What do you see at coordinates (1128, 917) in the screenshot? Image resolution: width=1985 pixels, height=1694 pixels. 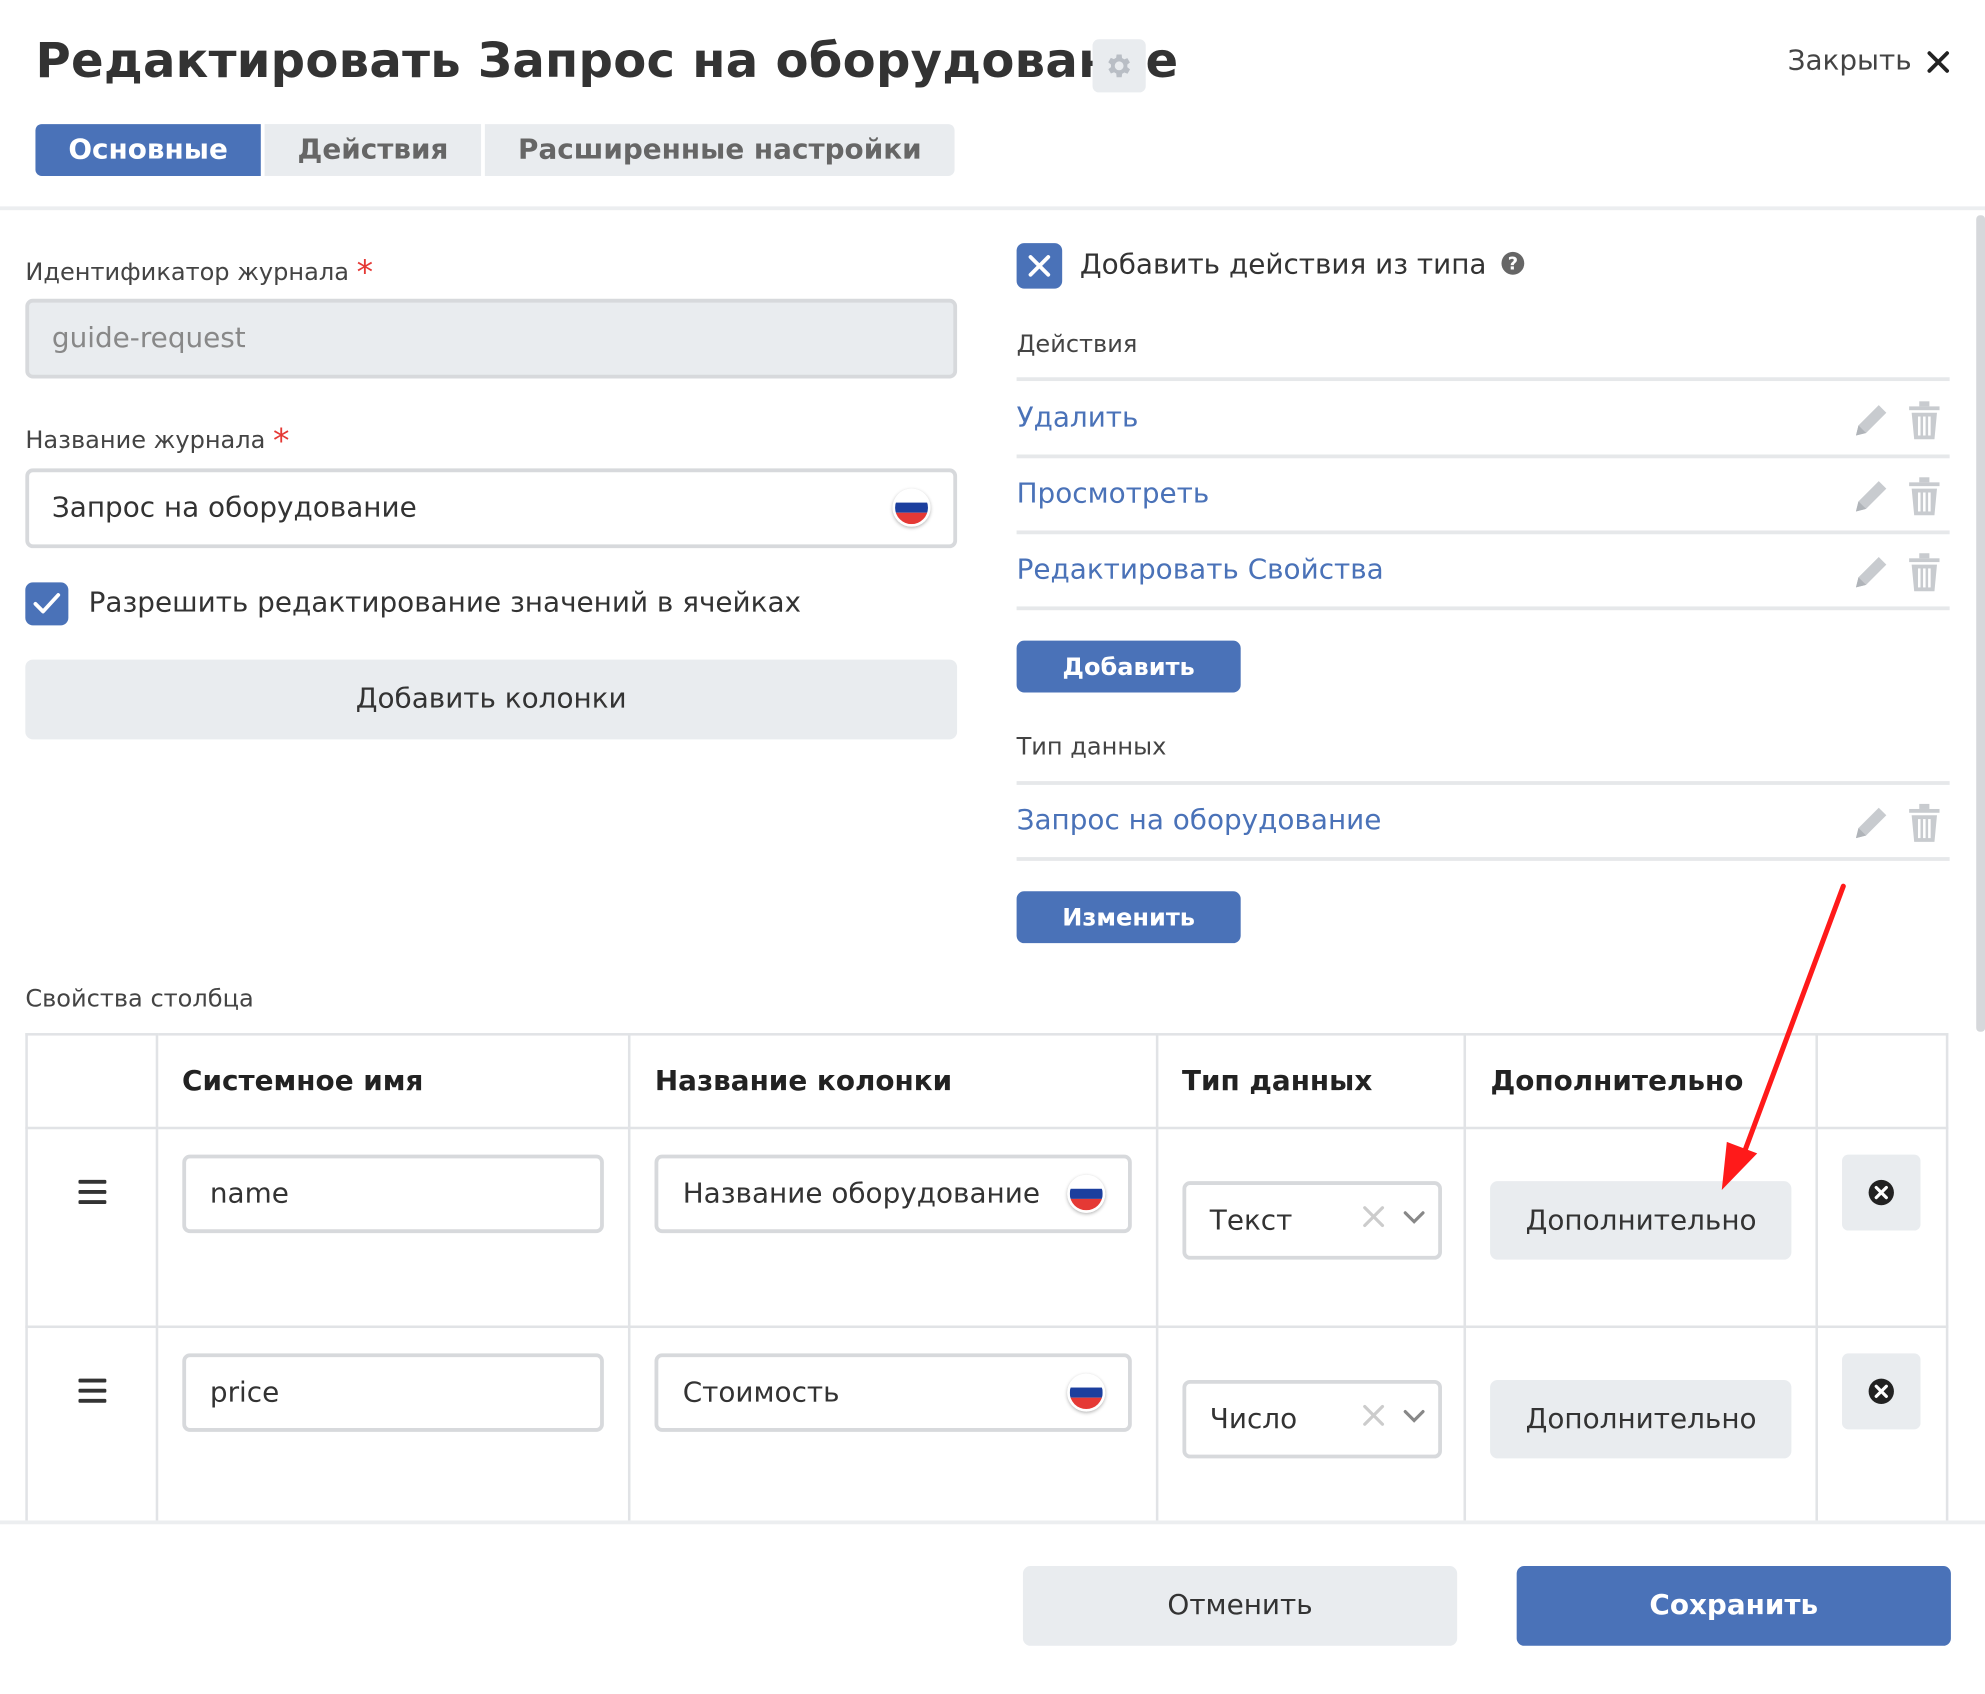 I see `change-data-type-button: Изменить` at bounding box center [1128, 917].